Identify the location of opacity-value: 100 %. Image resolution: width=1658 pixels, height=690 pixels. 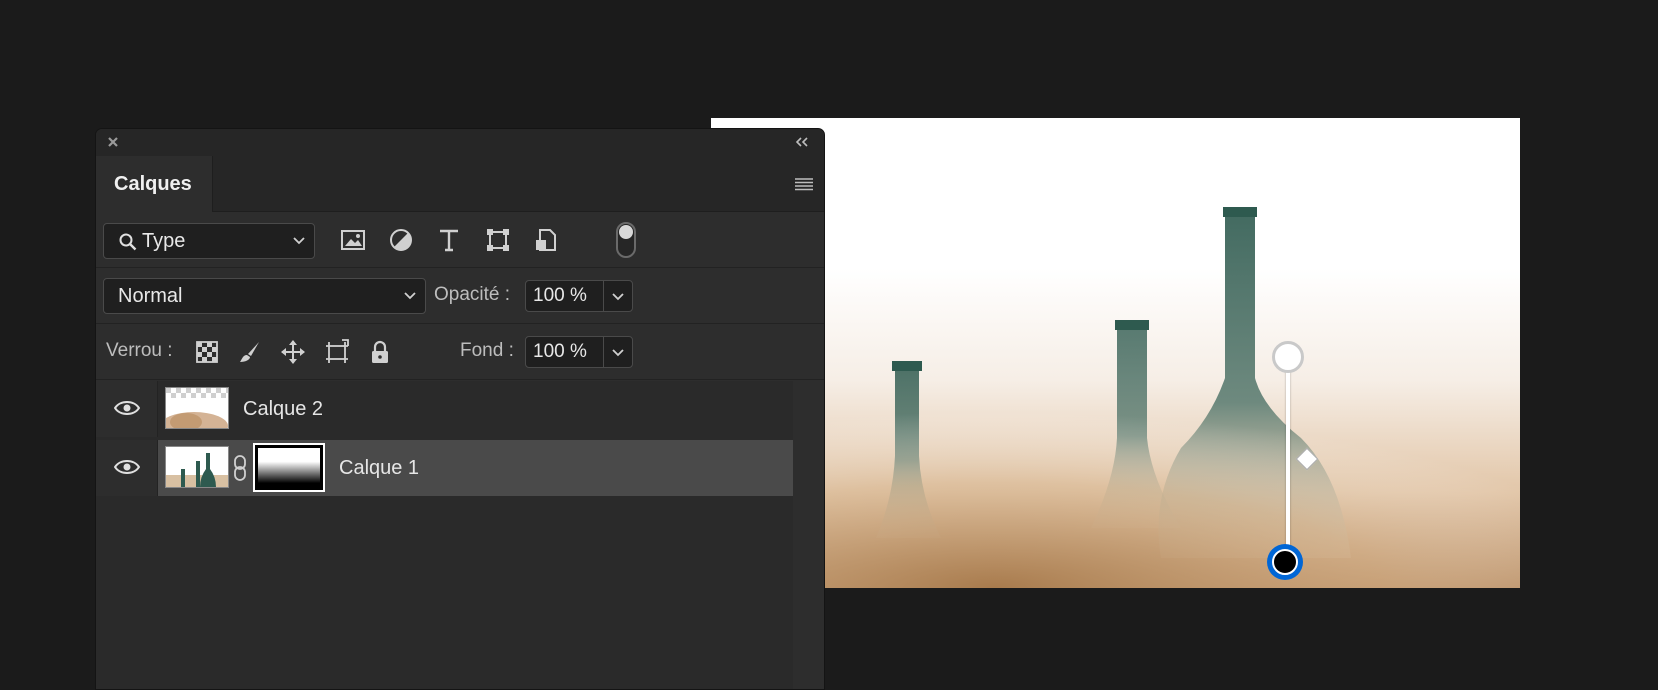
(565, 296).